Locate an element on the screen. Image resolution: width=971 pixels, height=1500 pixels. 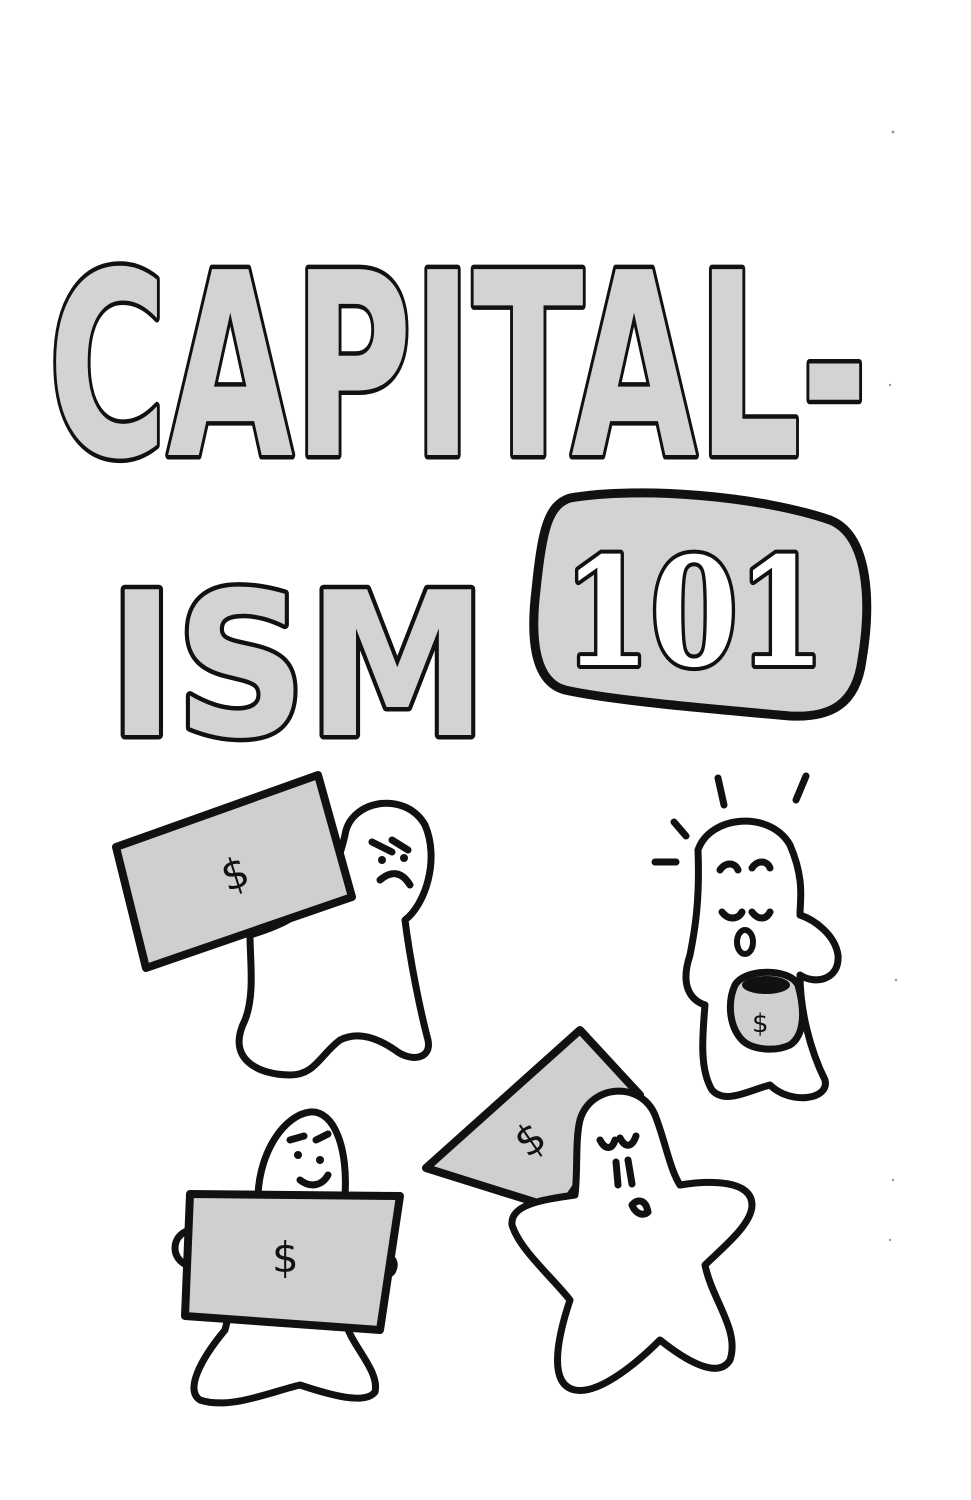
bill-front-dollar: $ is located at coordinates (285, 1257).